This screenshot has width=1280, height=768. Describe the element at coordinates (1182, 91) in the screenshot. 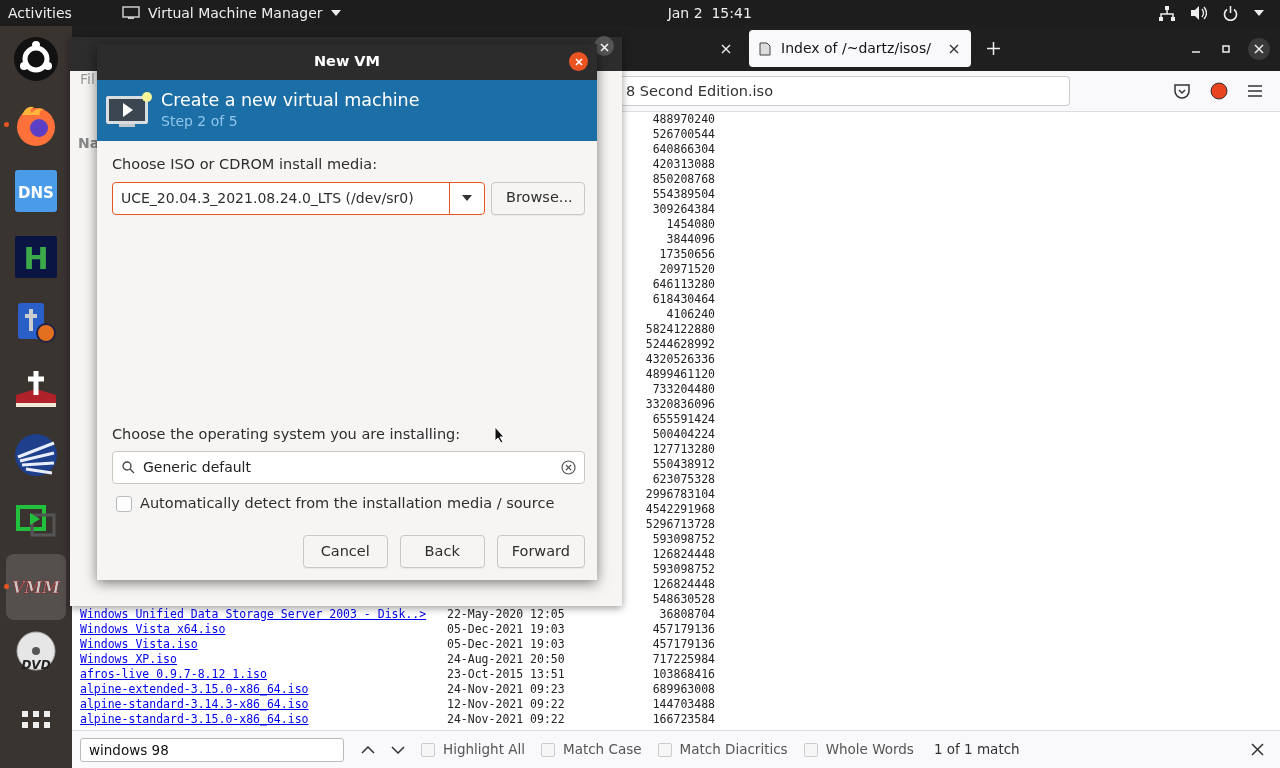

I see `pocket-icon` at that location.